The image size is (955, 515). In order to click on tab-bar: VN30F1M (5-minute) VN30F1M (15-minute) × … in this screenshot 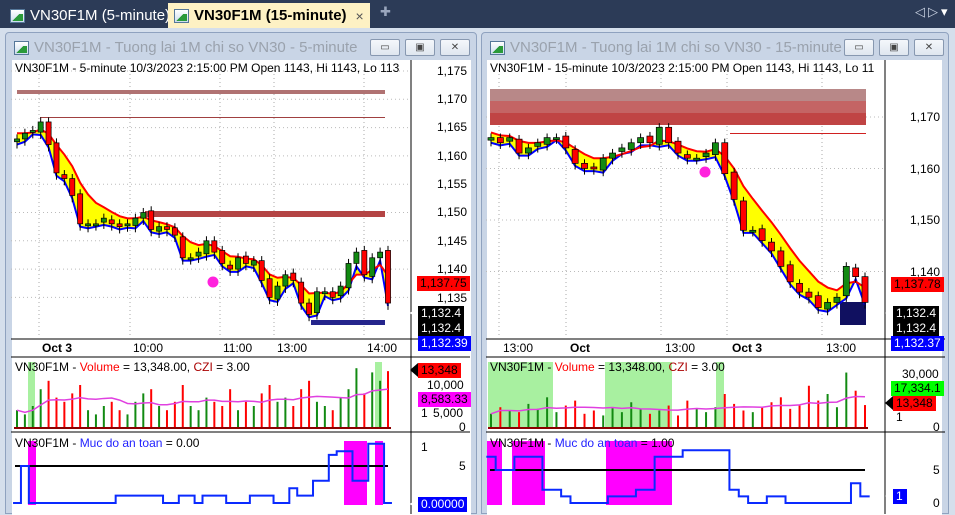, I will do `click(477, 14)`.